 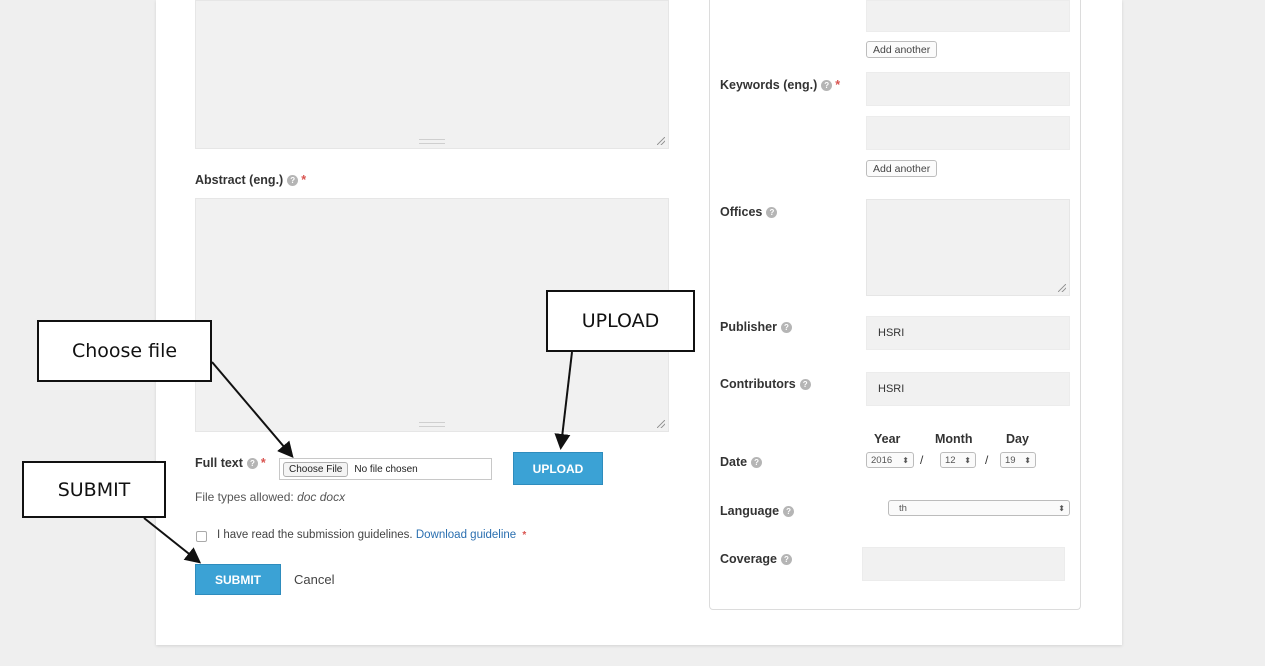 What do you see at coordinates (172, 540) in the screenshot?
I see `arrow-submit` at bounding box center [172, 540].